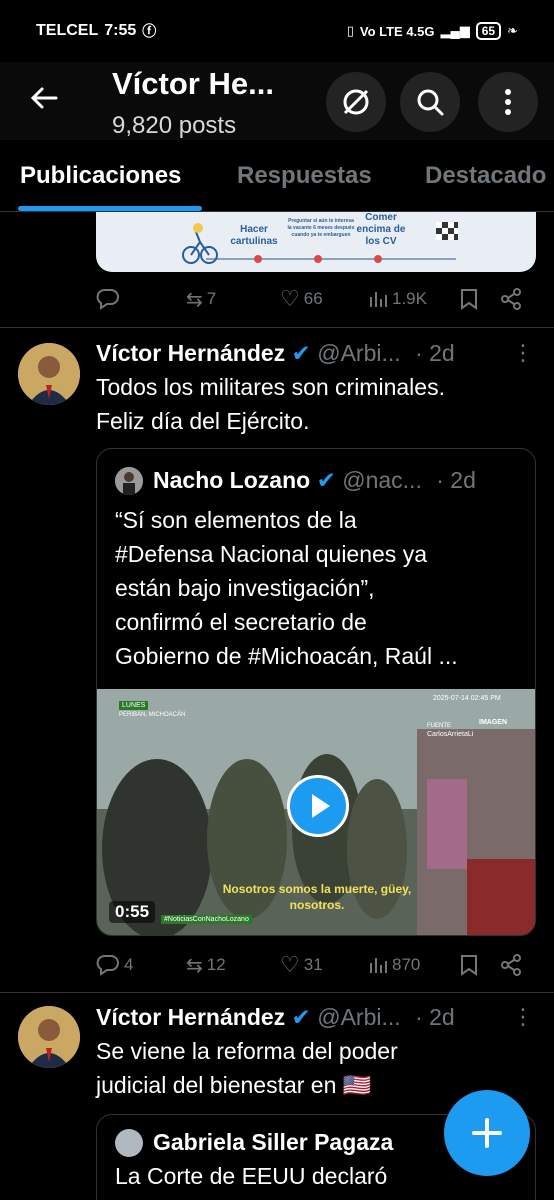 This screenshot has width=554, height=1200. Describe the element at coordinates (439, 726) in the screenshot. I see `video-source-label: FUENTE` at that location.